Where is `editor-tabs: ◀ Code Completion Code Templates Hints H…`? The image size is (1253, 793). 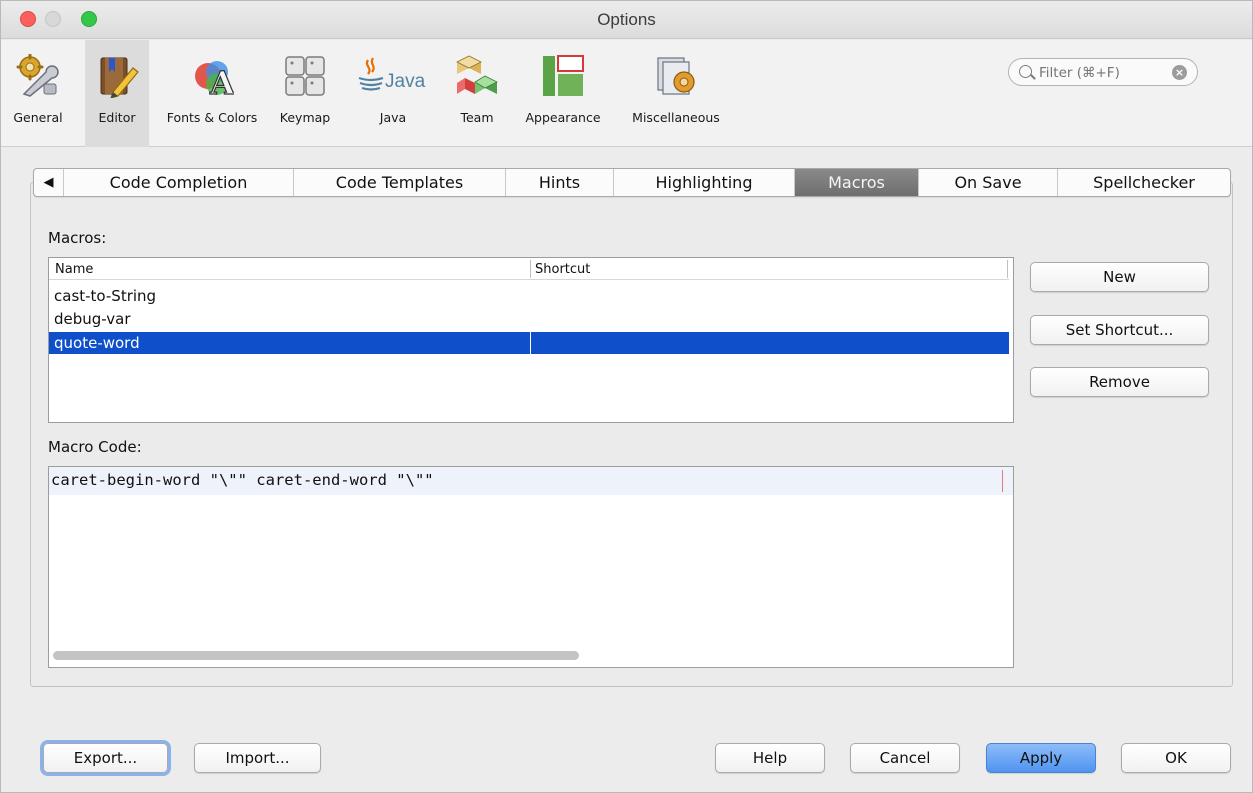
editor-tabs: ◀ Code Completion Code Templates Hints H… is located at coordinates (632, 182).